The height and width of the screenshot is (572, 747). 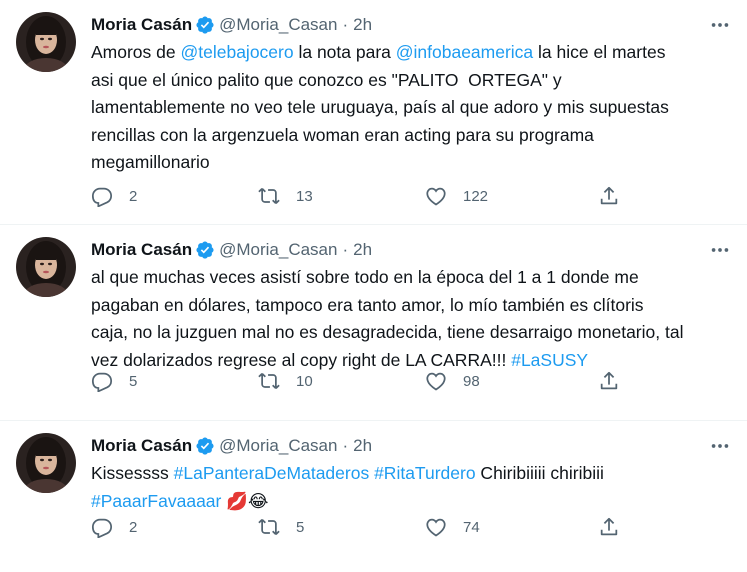 What do you see at coordinates (133, 381) in the screenshot?
I see `reply-count: 5` at bounding box center [133, 381].